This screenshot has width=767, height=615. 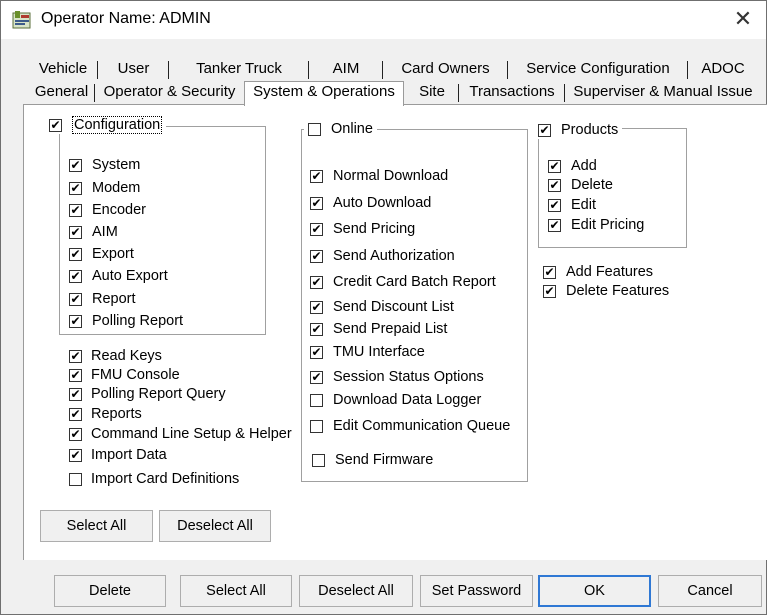 I want to click on config-polling-report-checkbox: ✔ Polling Report, so click(x=126, y=321).